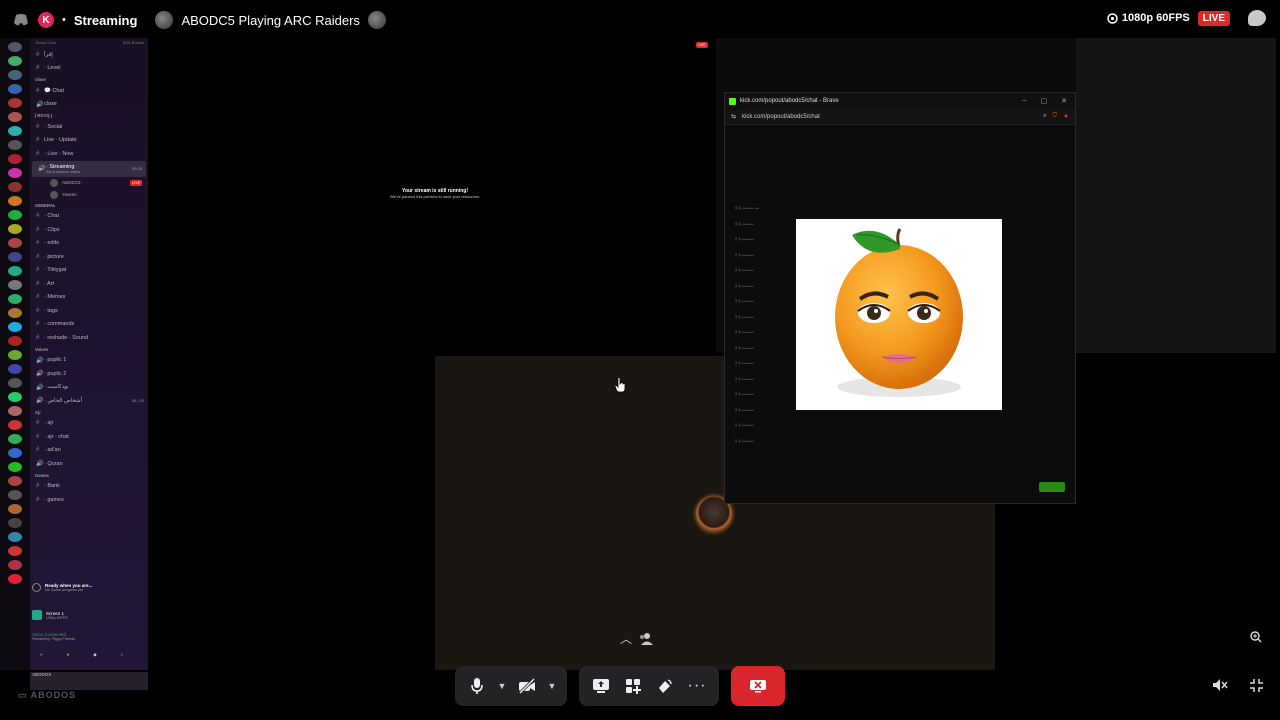 Image resolution: width=1280 pixels, height=720 pixels. Describe the element at coordinates (89, 115) in the screenshot. I see `channel-category: | RGYQ |` at that location.